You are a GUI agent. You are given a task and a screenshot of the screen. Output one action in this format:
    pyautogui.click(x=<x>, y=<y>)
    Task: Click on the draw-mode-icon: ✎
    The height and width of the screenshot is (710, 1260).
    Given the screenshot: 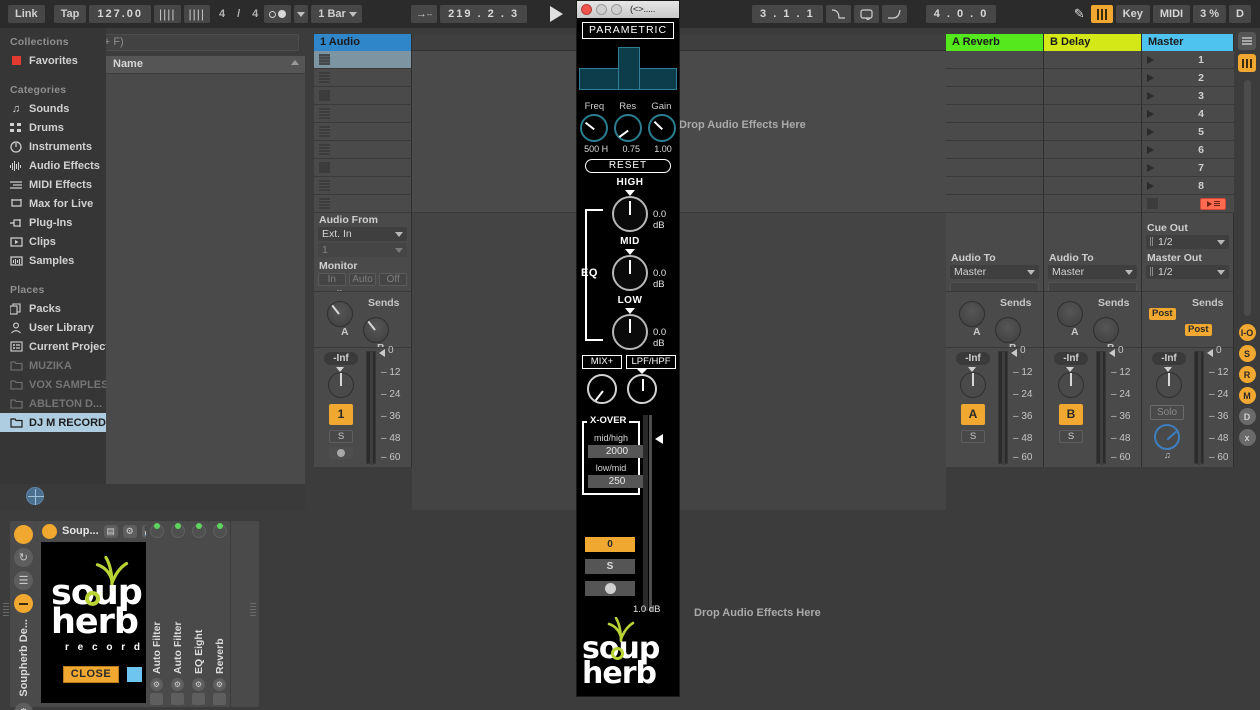 What is the action you would take?
    pyautogui.click(x=1079, y=14)
    